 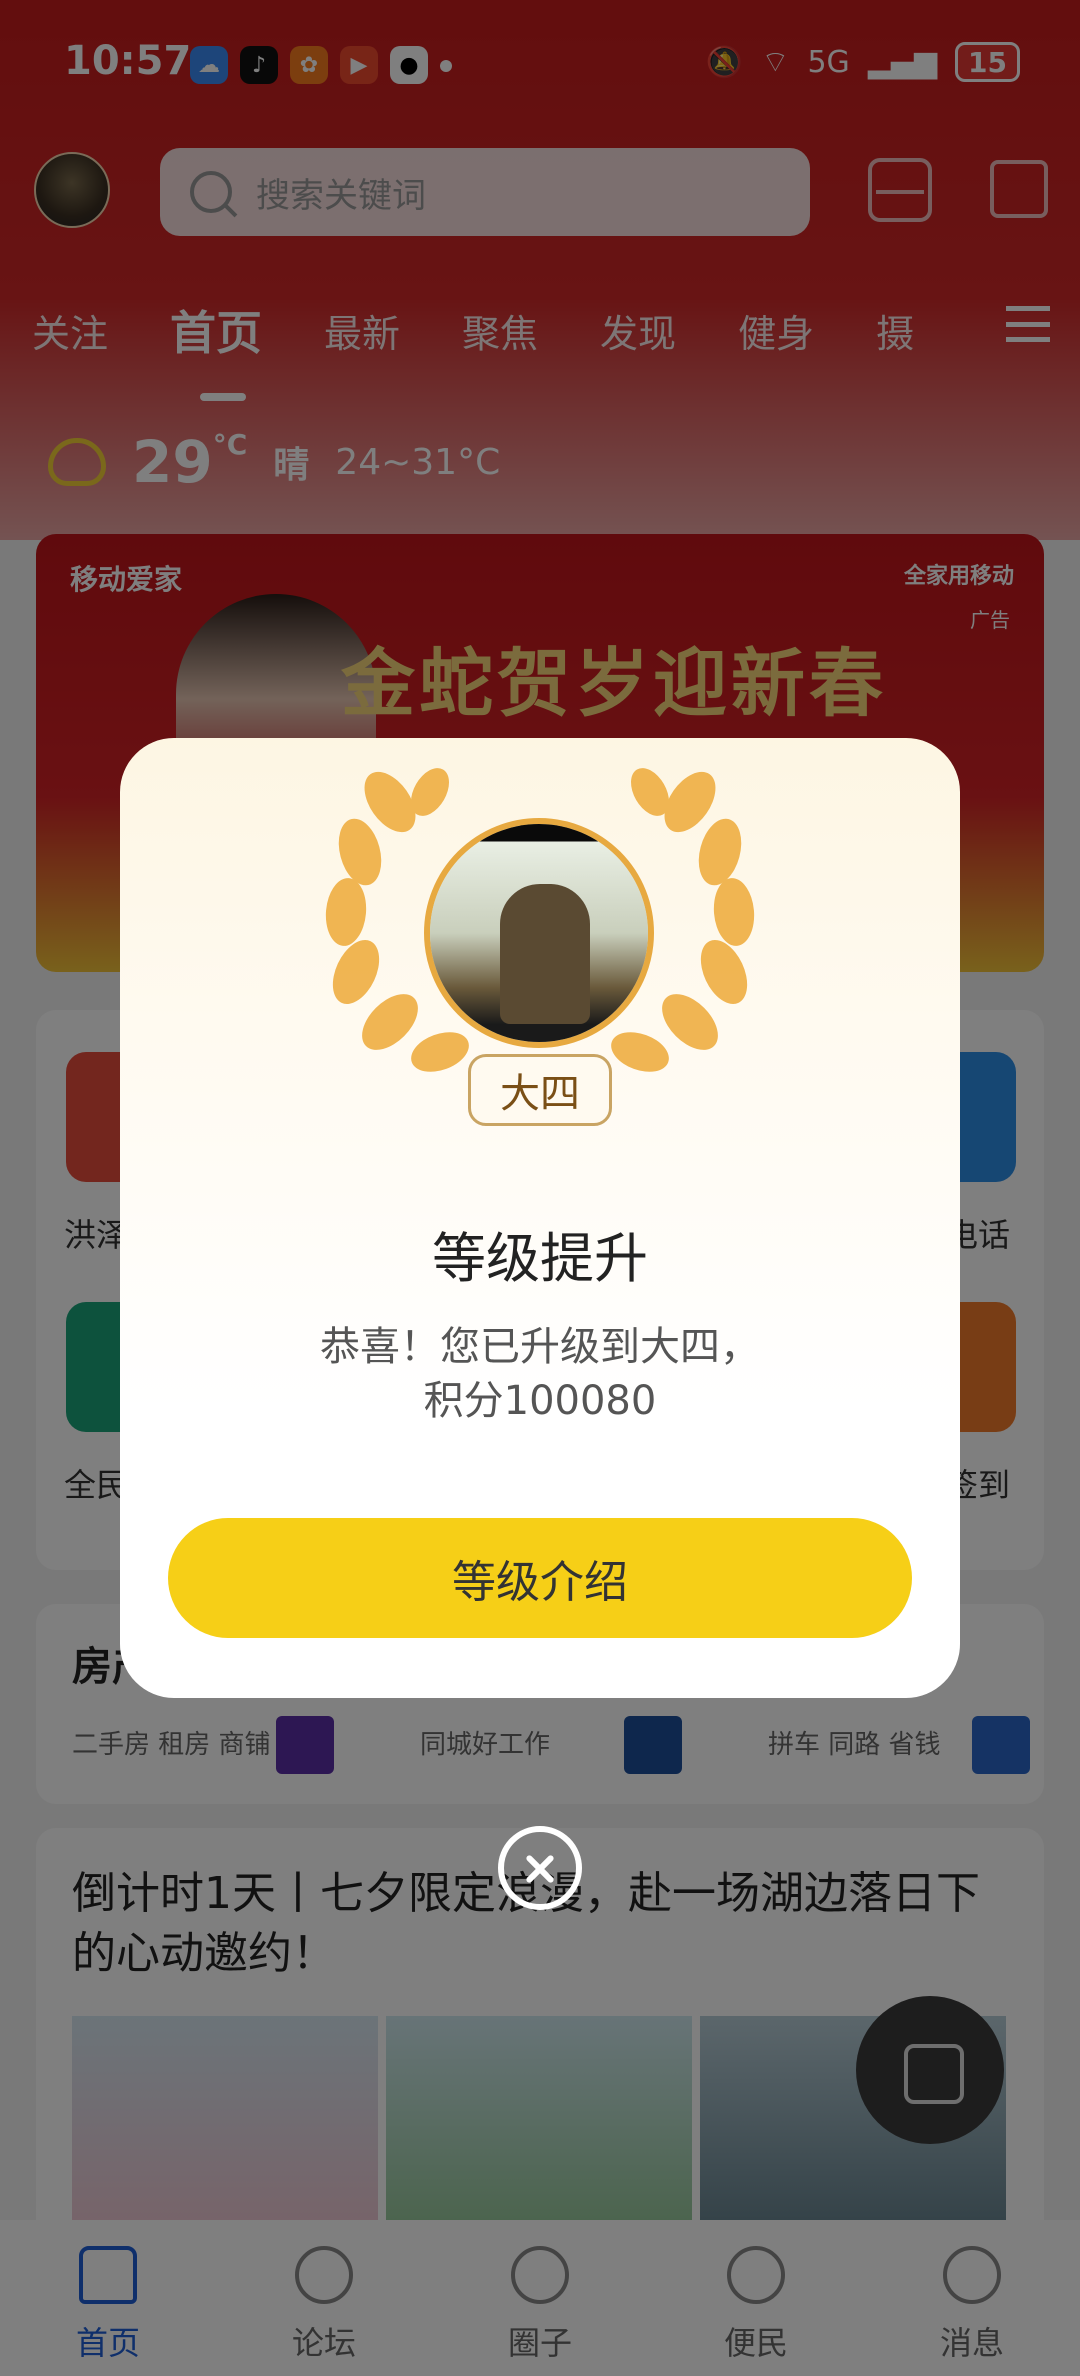 What do you see at coordinates (540, 1258) in the screenshot?
I see `modal-title: 等级提升` at bounding box center [540, 1258].